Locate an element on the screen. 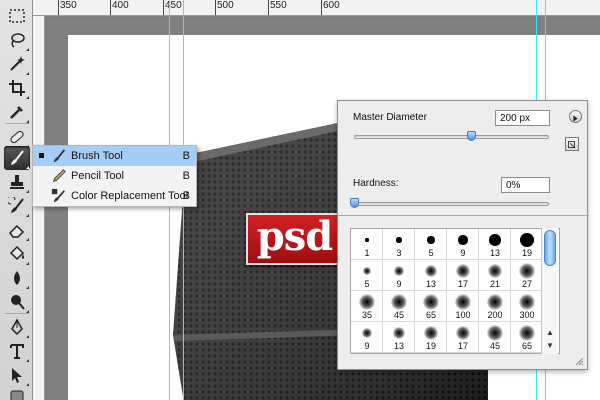 The image size is (600, 400). ruler-label: 350 is located at coordinates (68, 5).